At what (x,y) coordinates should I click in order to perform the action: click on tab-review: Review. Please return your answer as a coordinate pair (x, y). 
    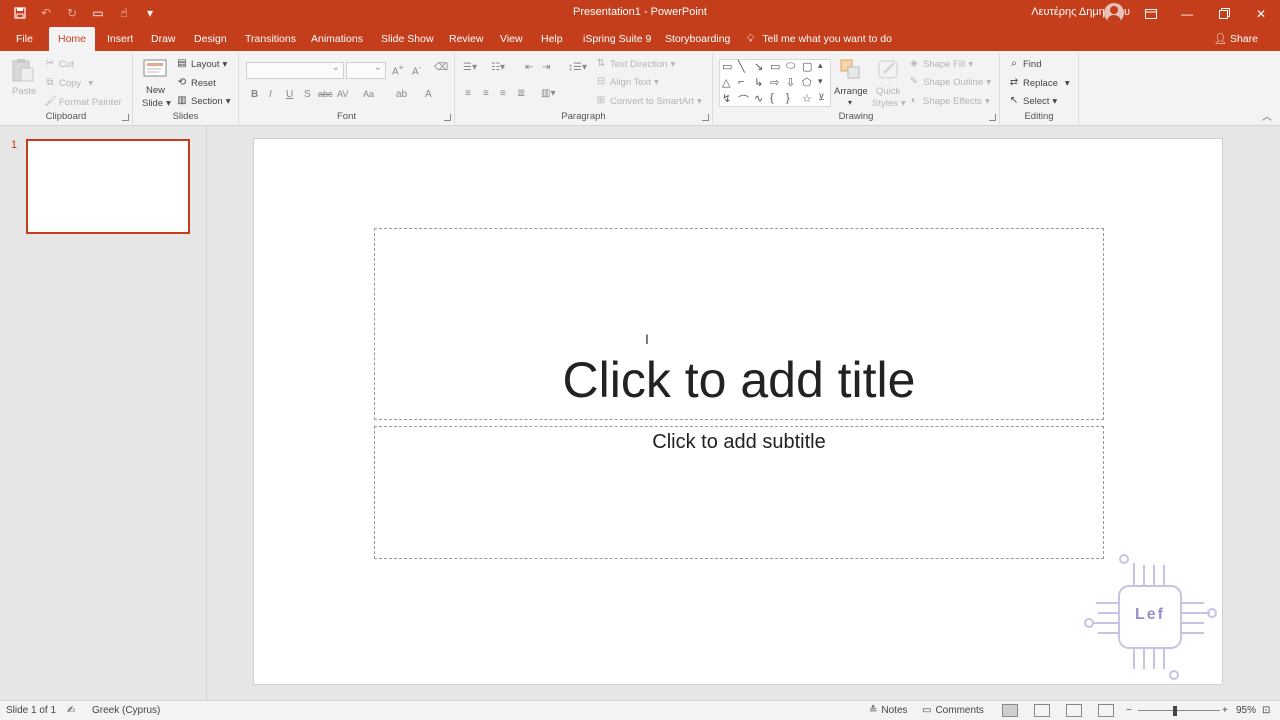
    Looking at the image, I should click on (466, 39).